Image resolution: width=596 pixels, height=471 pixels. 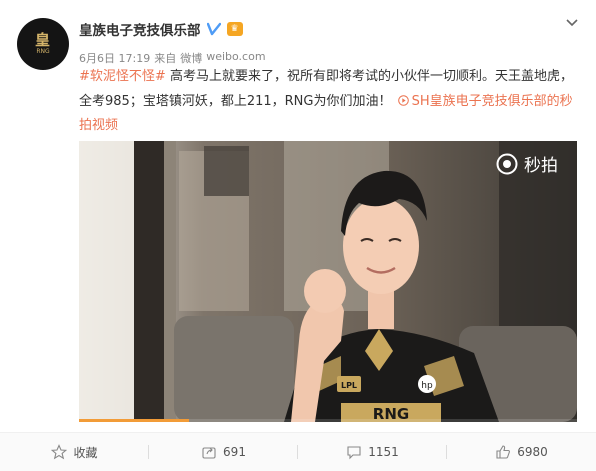 I want to click on like-count: 6980, so click(x=532, y=452).